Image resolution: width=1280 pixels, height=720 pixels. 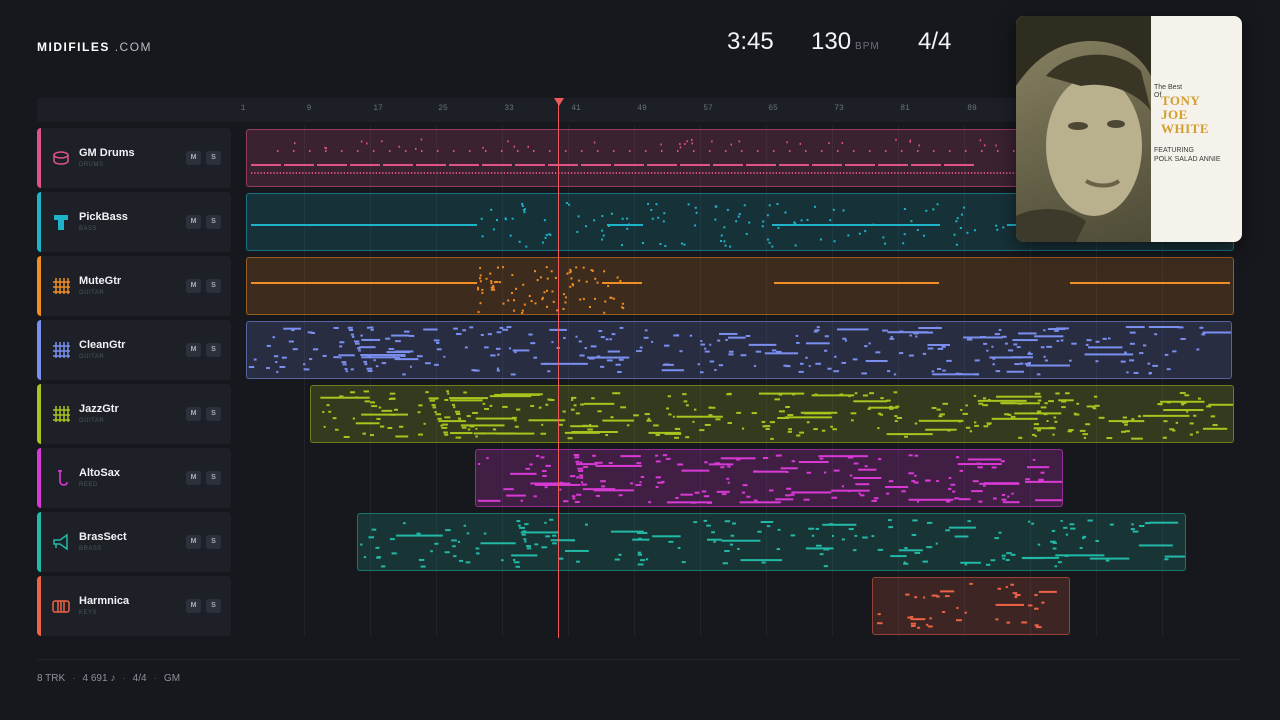 What do you see at coordinates (134, 542) in the screenshot?
I see `track-header-brassect: BrasSect BRASS M S` at bounding box center [134, 542].